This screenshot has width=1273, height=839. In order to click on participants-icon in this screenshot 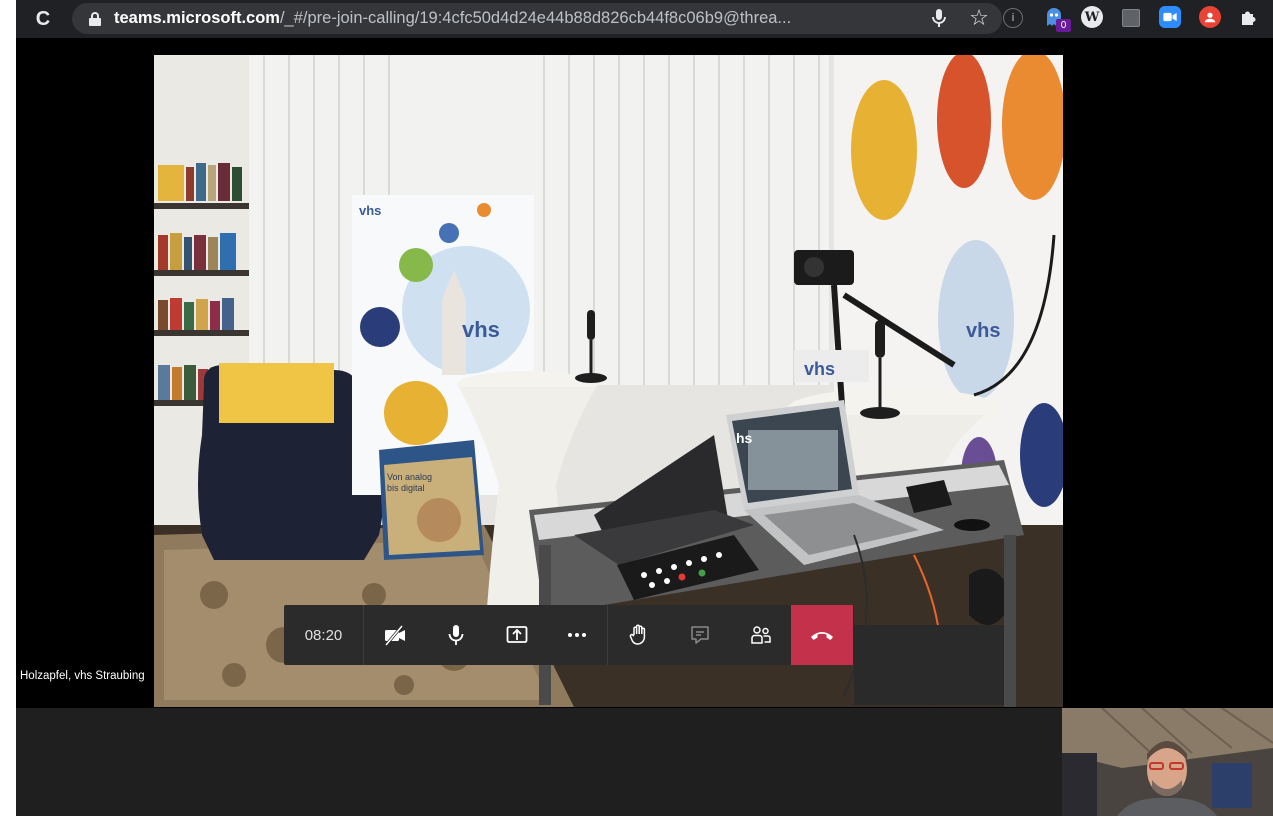, I will do `click(760, 635)`.